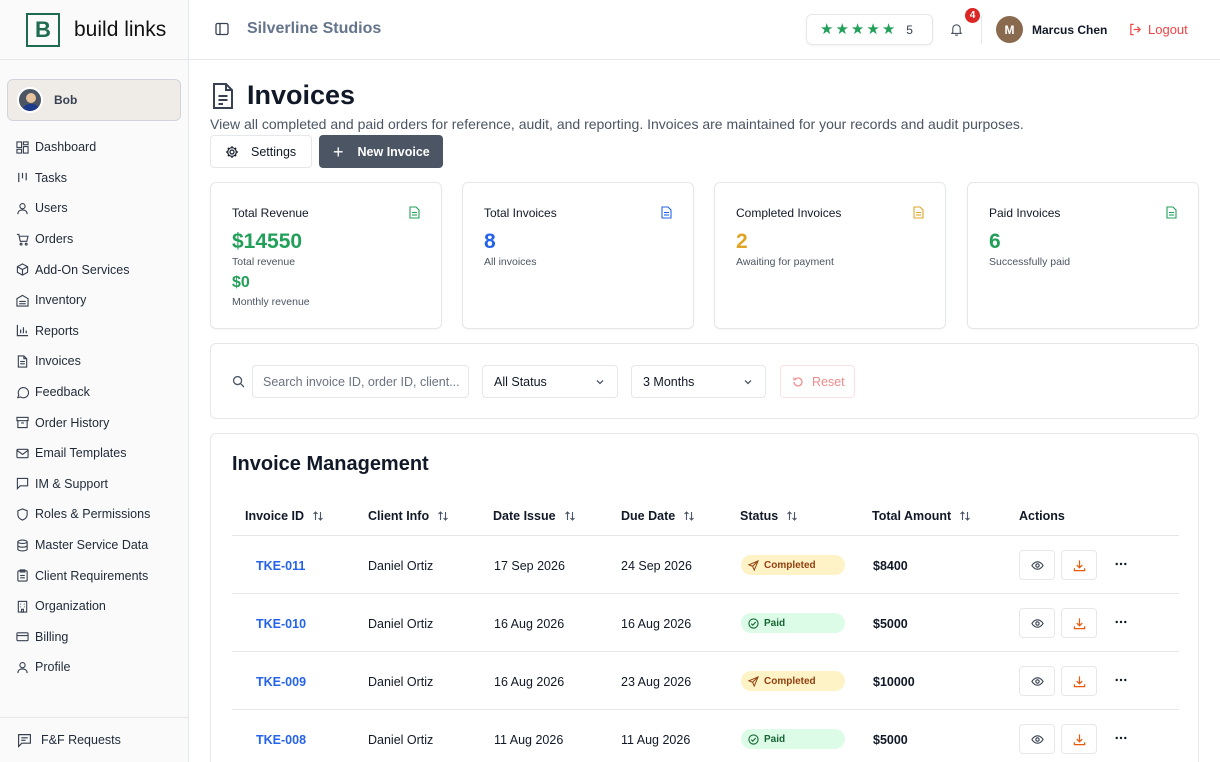 The height and width of the screenshot is (762, 1220). Describe the element at coordinates (72, 422) in the screenshot. I see `sidebar-item-label: Order History` at that location.